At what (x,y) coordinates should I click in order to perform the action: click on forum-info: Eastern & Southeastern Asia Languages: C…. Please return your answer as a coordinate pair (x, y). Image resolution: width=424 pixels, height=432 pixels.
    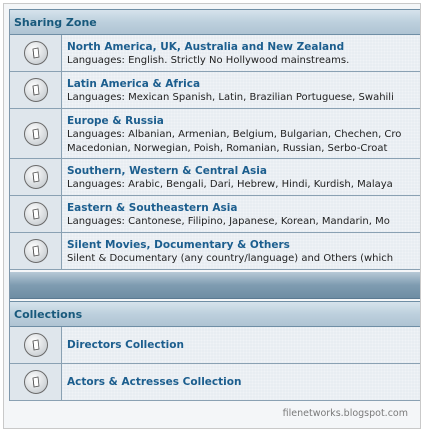
    Looking at the image, I should click on (241, 214).